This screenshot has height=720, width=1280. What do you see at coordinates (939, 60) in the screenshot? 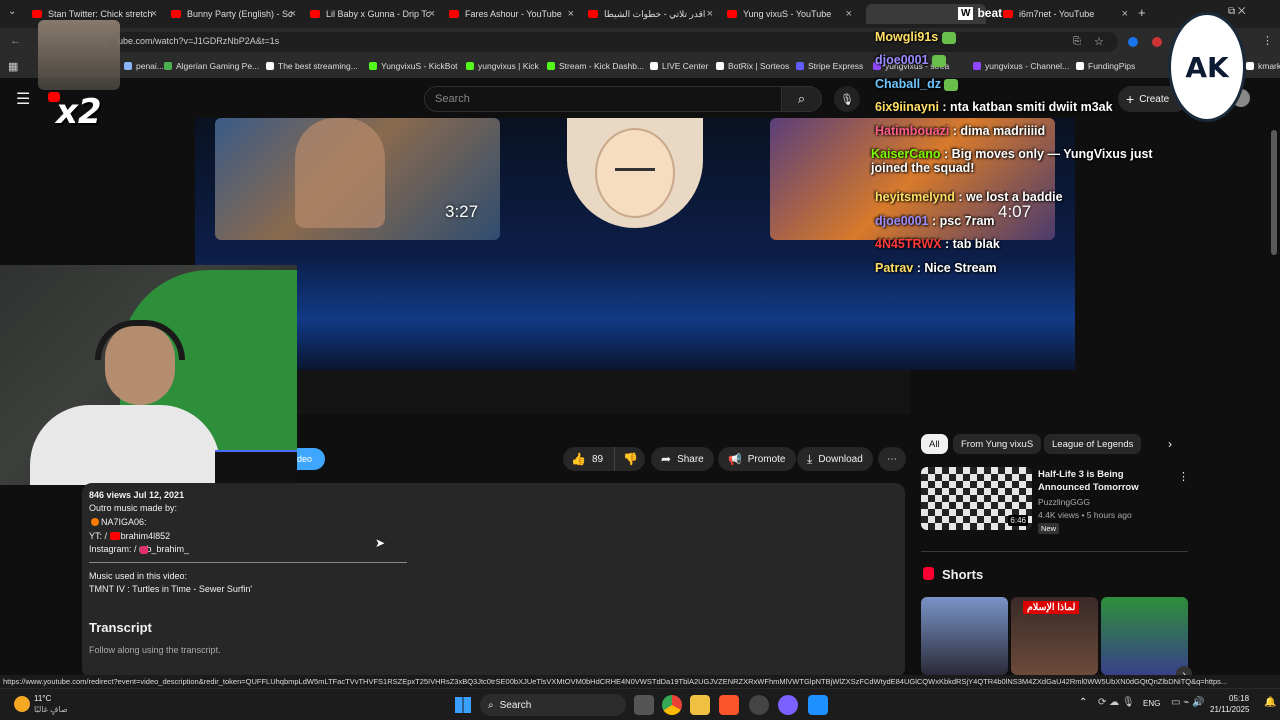
I see `emote-icon` at bounding box center [939, 60].